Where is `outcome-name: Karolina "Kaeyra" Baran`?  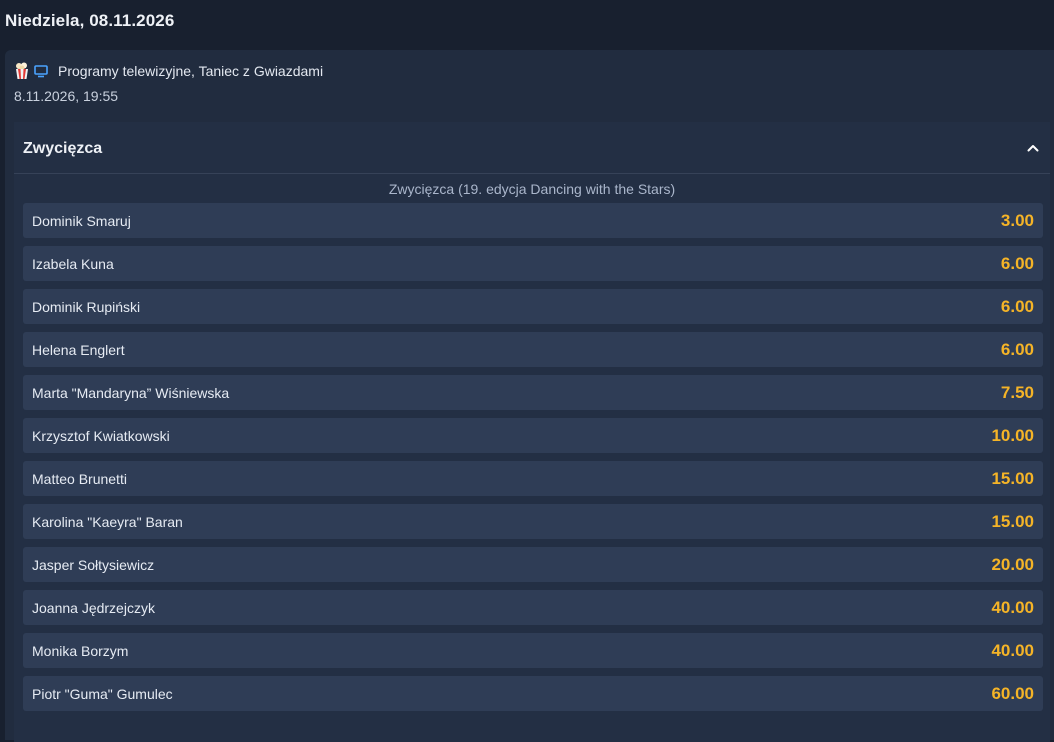 outcome-name: Karolina "Kaeyra" Baran is located at coordinates (107, 522).